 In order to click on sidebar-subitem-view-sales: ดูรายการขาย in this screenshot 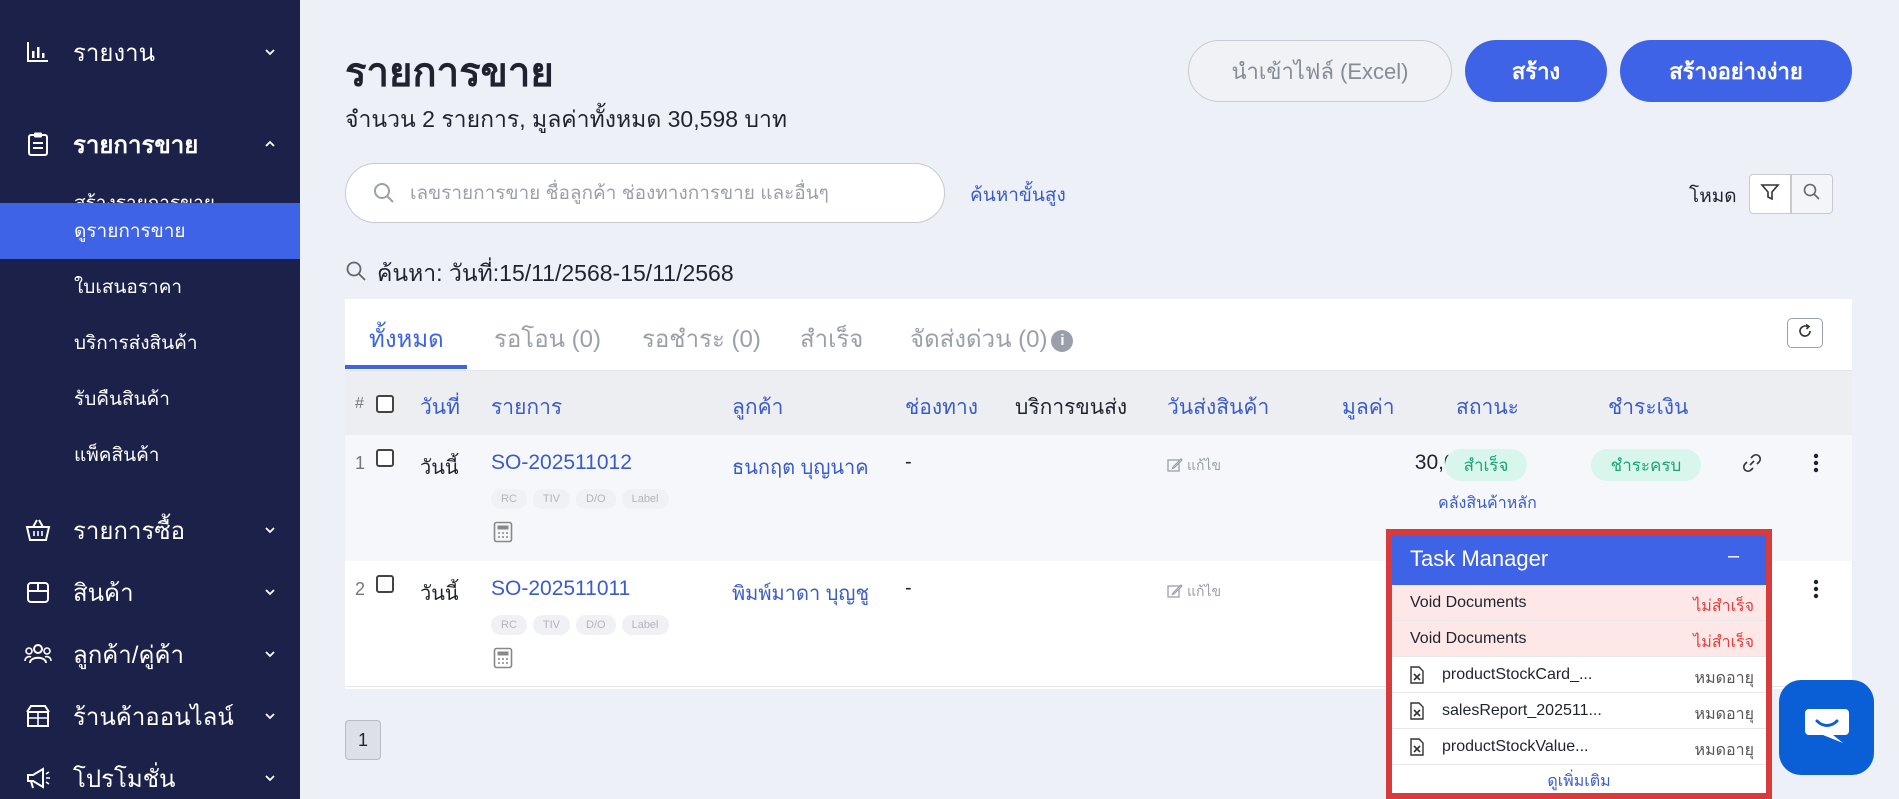, I will do `click(150, 231)`.